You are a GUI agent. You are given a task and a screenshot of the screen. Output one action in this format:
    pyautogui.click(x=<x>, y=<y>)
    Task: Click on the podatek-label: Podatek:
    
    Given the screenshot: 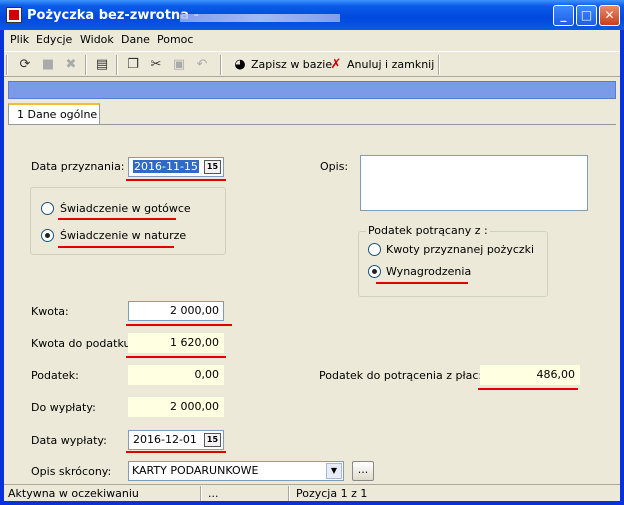 What is the action you would take?
    pyautogui.click(x=55, y=375)
    